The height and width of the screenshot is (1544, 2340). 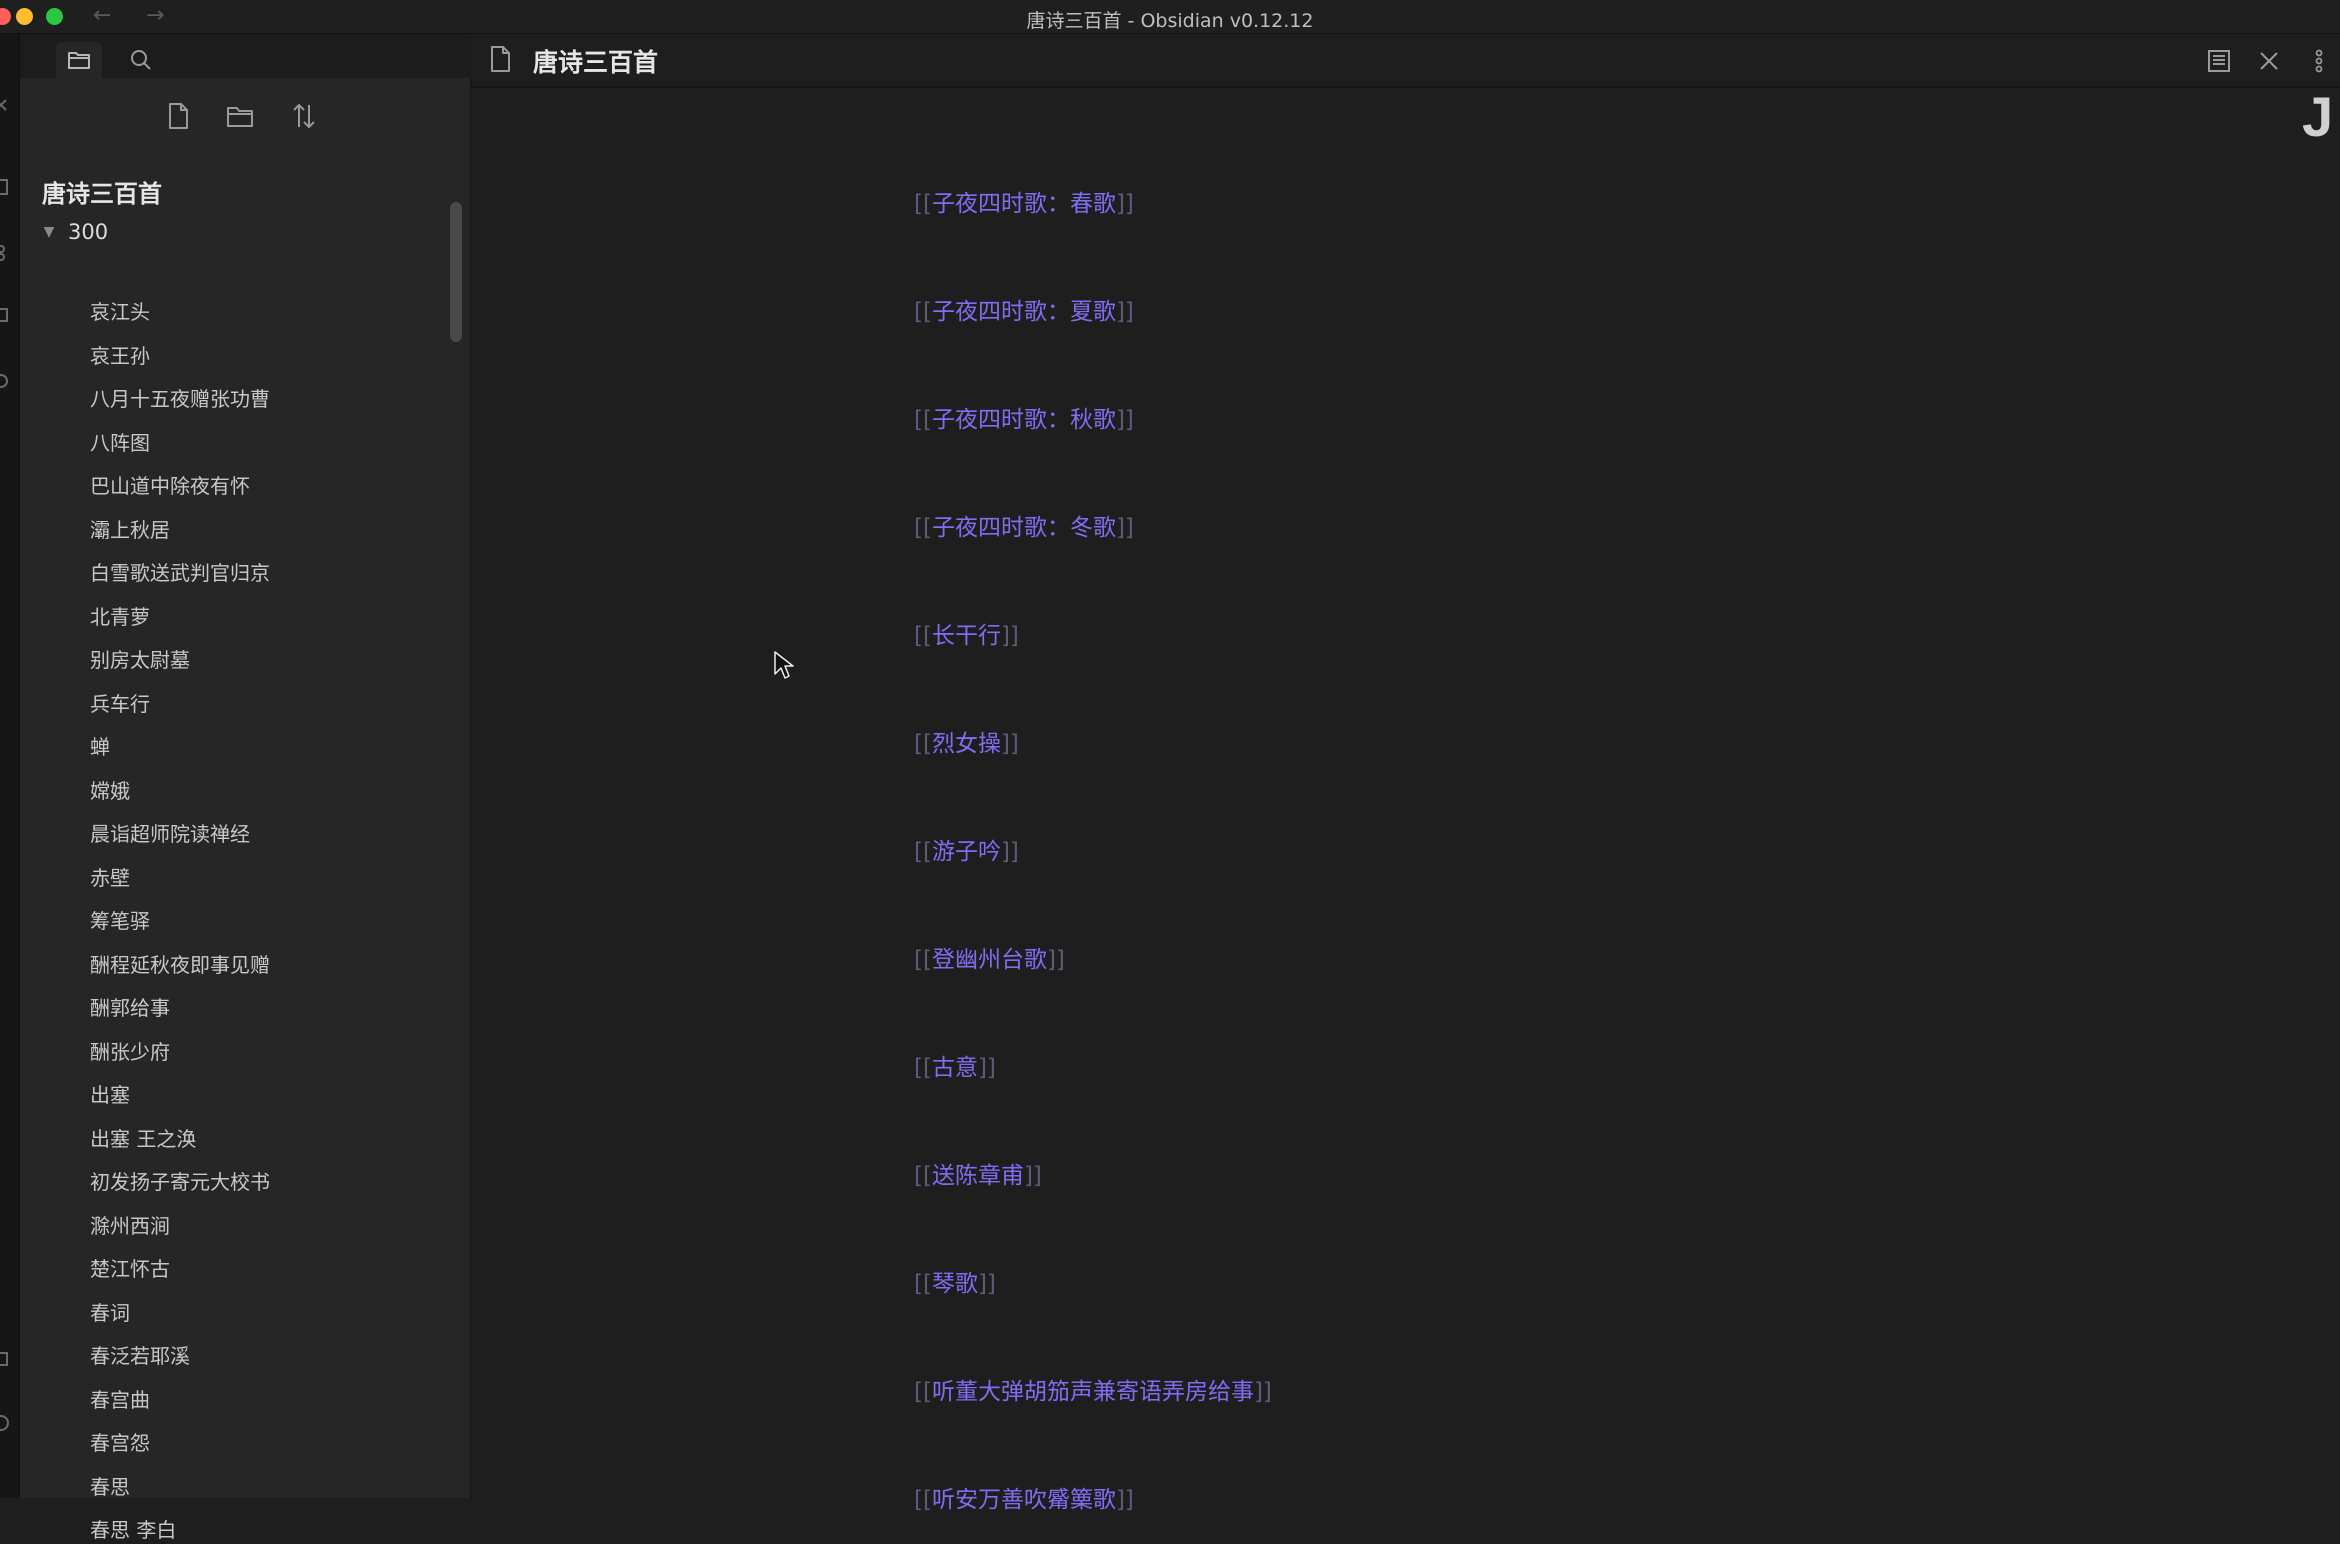 What do you see at coordinates (1024, 204) in the screenshot?
I see `link-text: 子夜四时歌：春歌` at bounding box center [1024, 204].